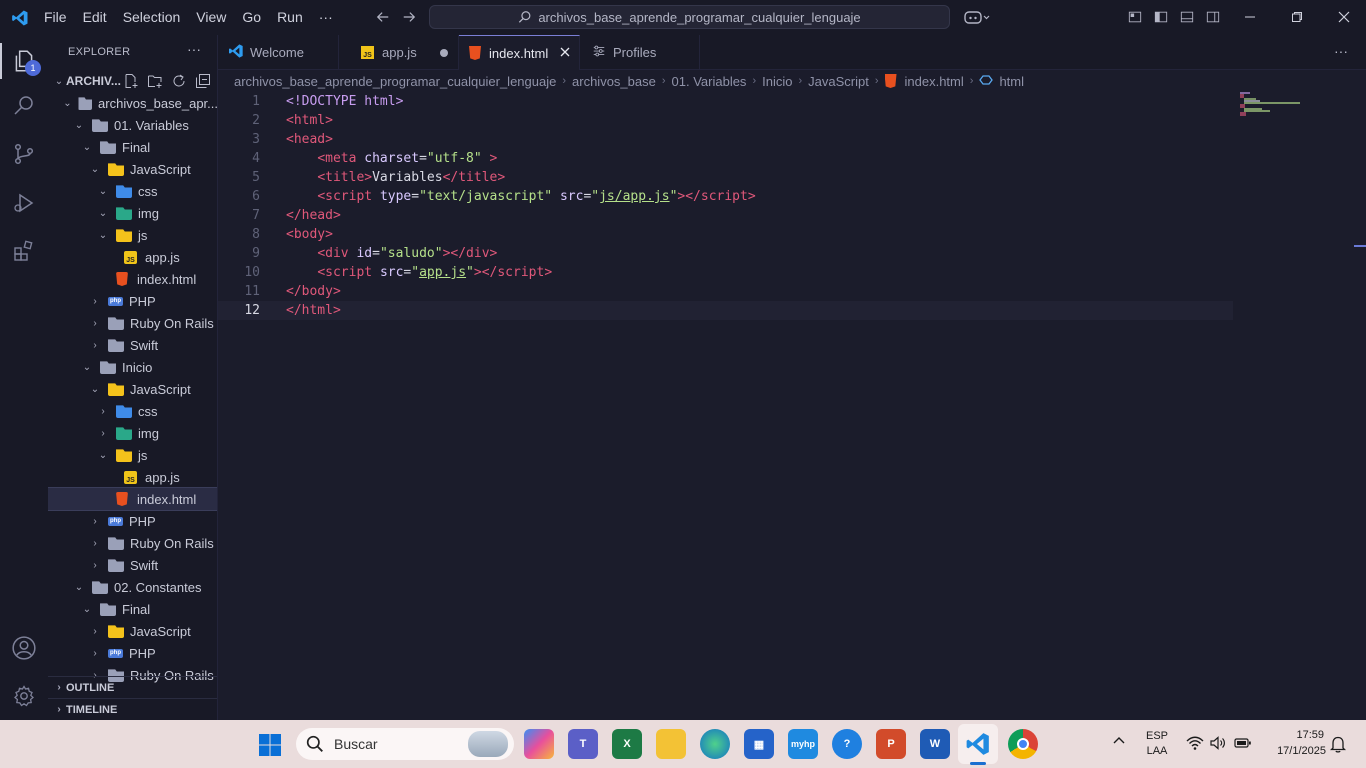  I want to click on restore-icon, so click(1297, 17).